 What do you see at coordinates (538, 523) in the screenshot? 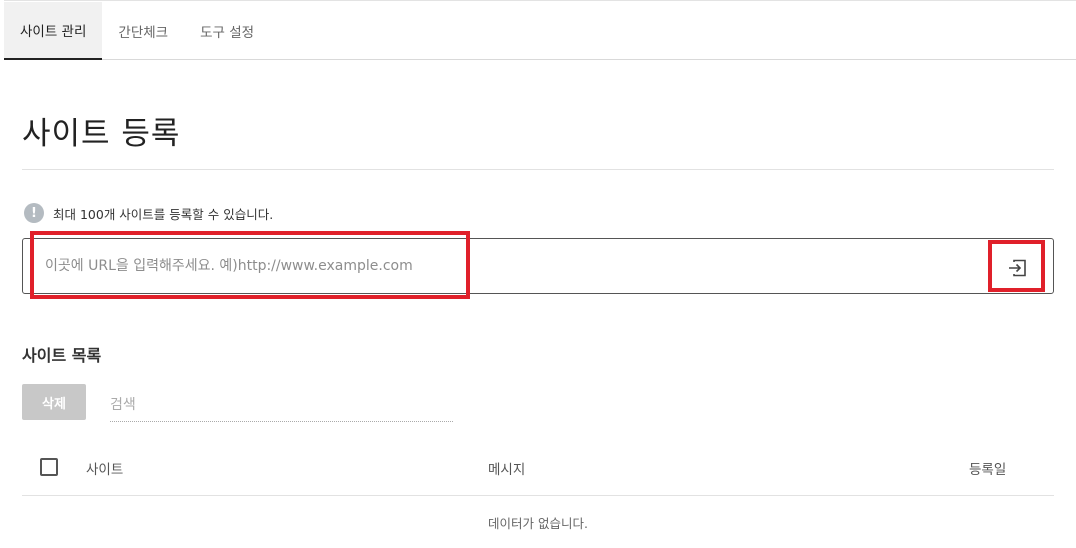
I see `empty-state-text: 데이터가 없습니다.` at bounding box center [538, 523].